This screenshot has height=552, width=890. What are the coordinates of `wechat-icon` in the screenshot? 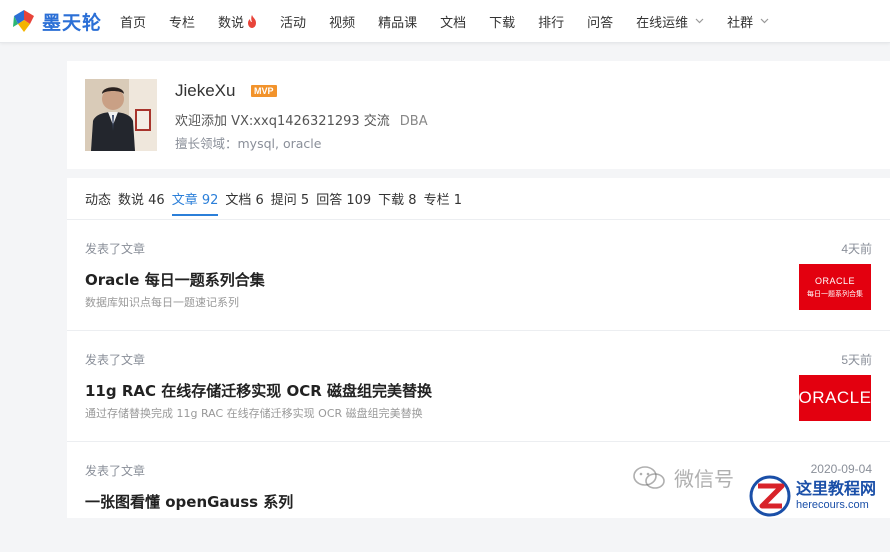 It's located at (649, 477).